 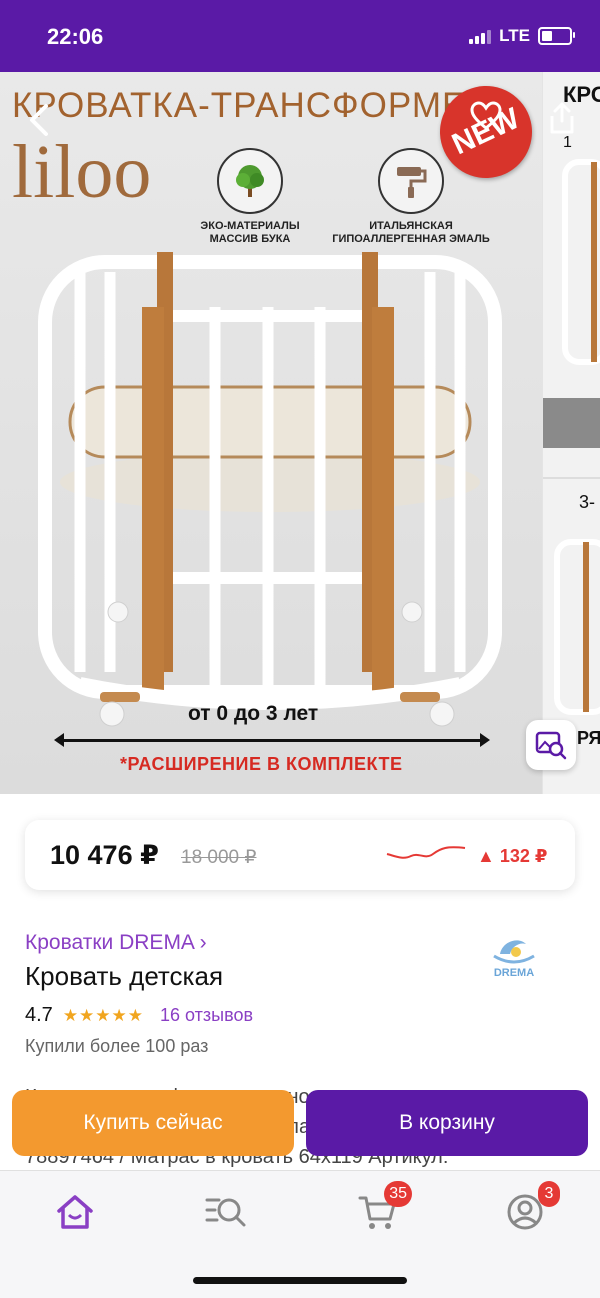 What do you see at coordinates (588, 738) in the screenshot?
I see `next-image-tag: РЯ` at bounding box center [588, 738].